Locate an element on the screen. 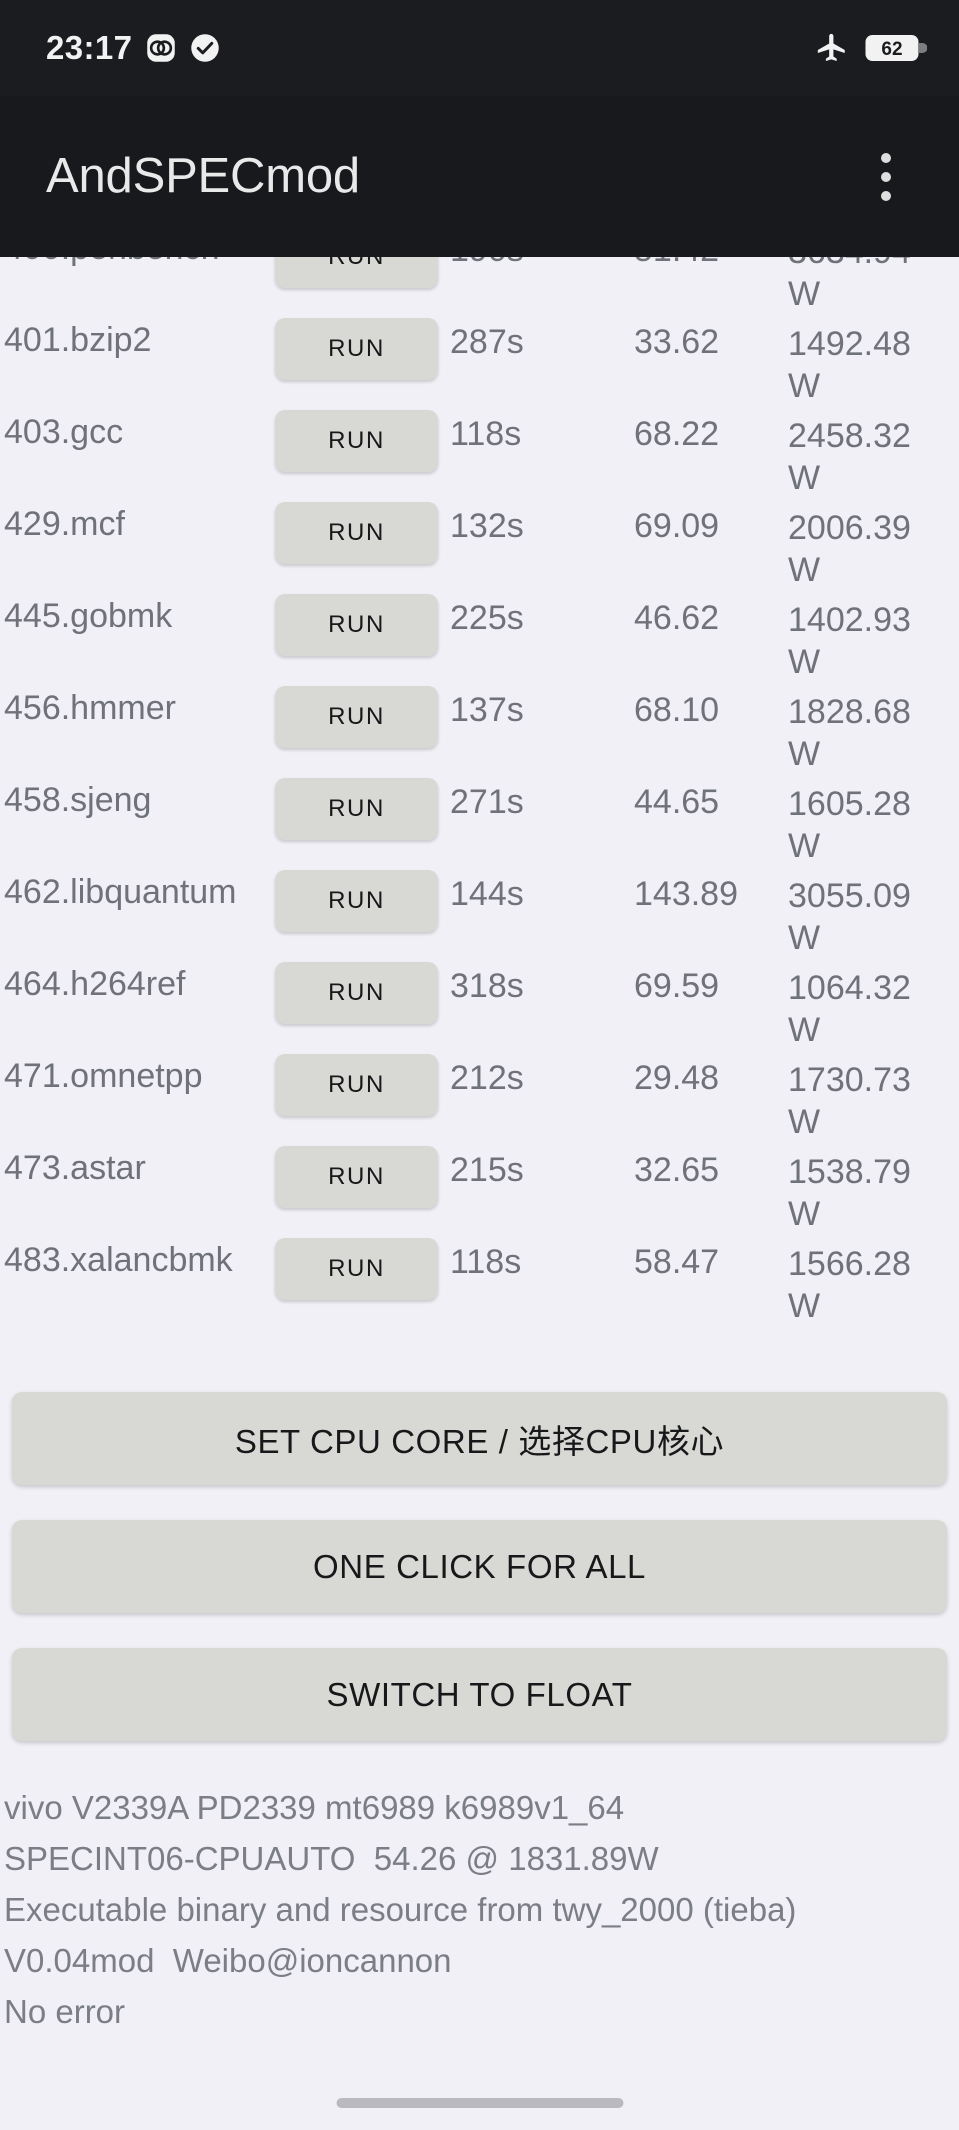  benchmark-time: 318s is located at coordinates (487, 986).